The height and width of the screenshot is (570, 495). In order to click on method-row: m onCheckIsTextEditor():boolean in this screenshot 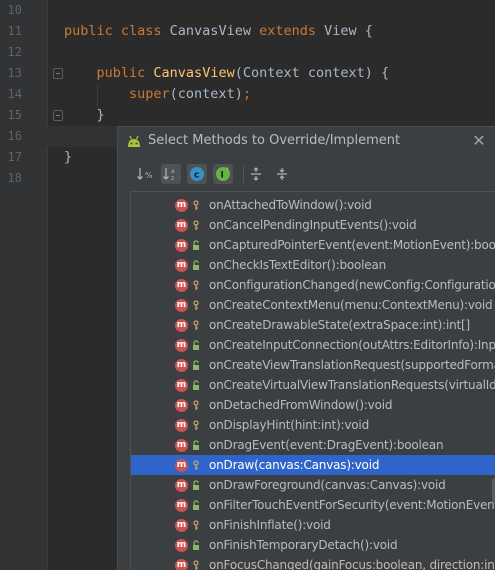, I will do `click(313, 265)`.